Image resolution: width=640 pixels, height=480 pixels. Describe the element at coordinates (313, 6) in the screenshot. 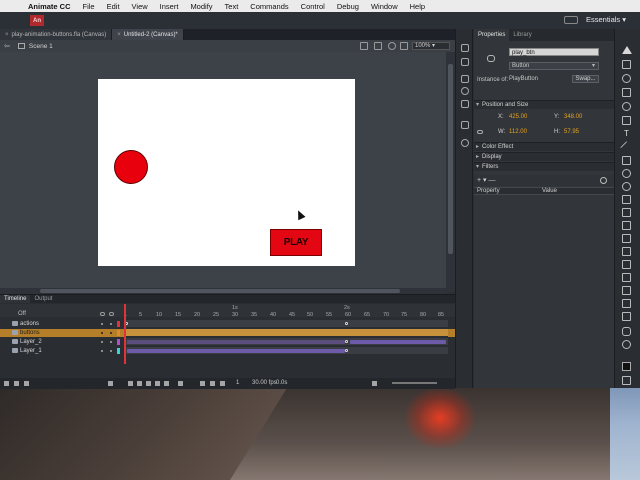

I see `menu-control: Control` at that location.